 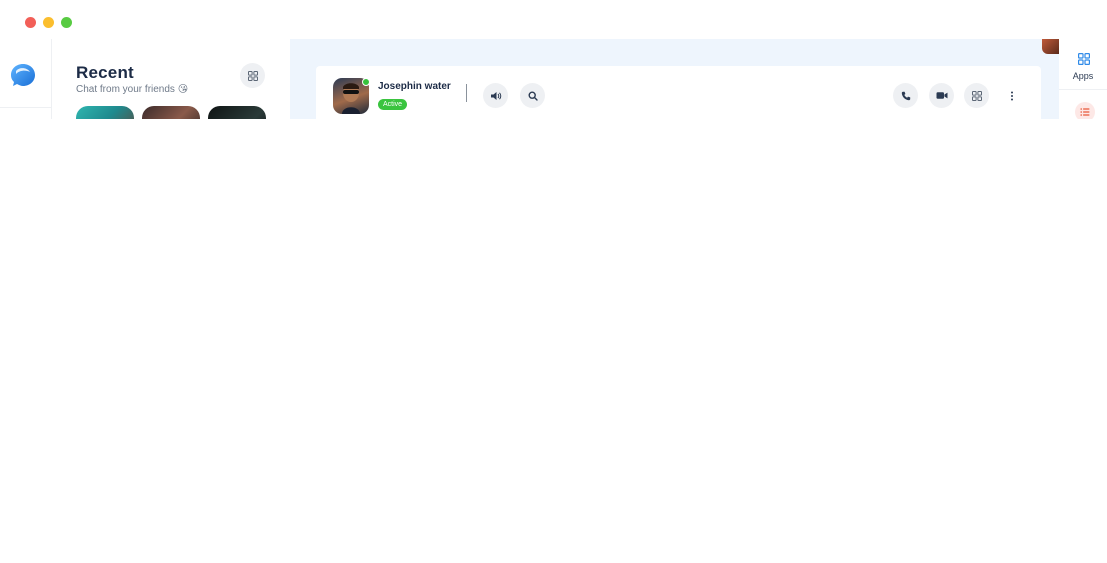 What do you see at coordinates (553, 20) in the screenshot?
I see `title-bar` at bounding box center [553, 20].